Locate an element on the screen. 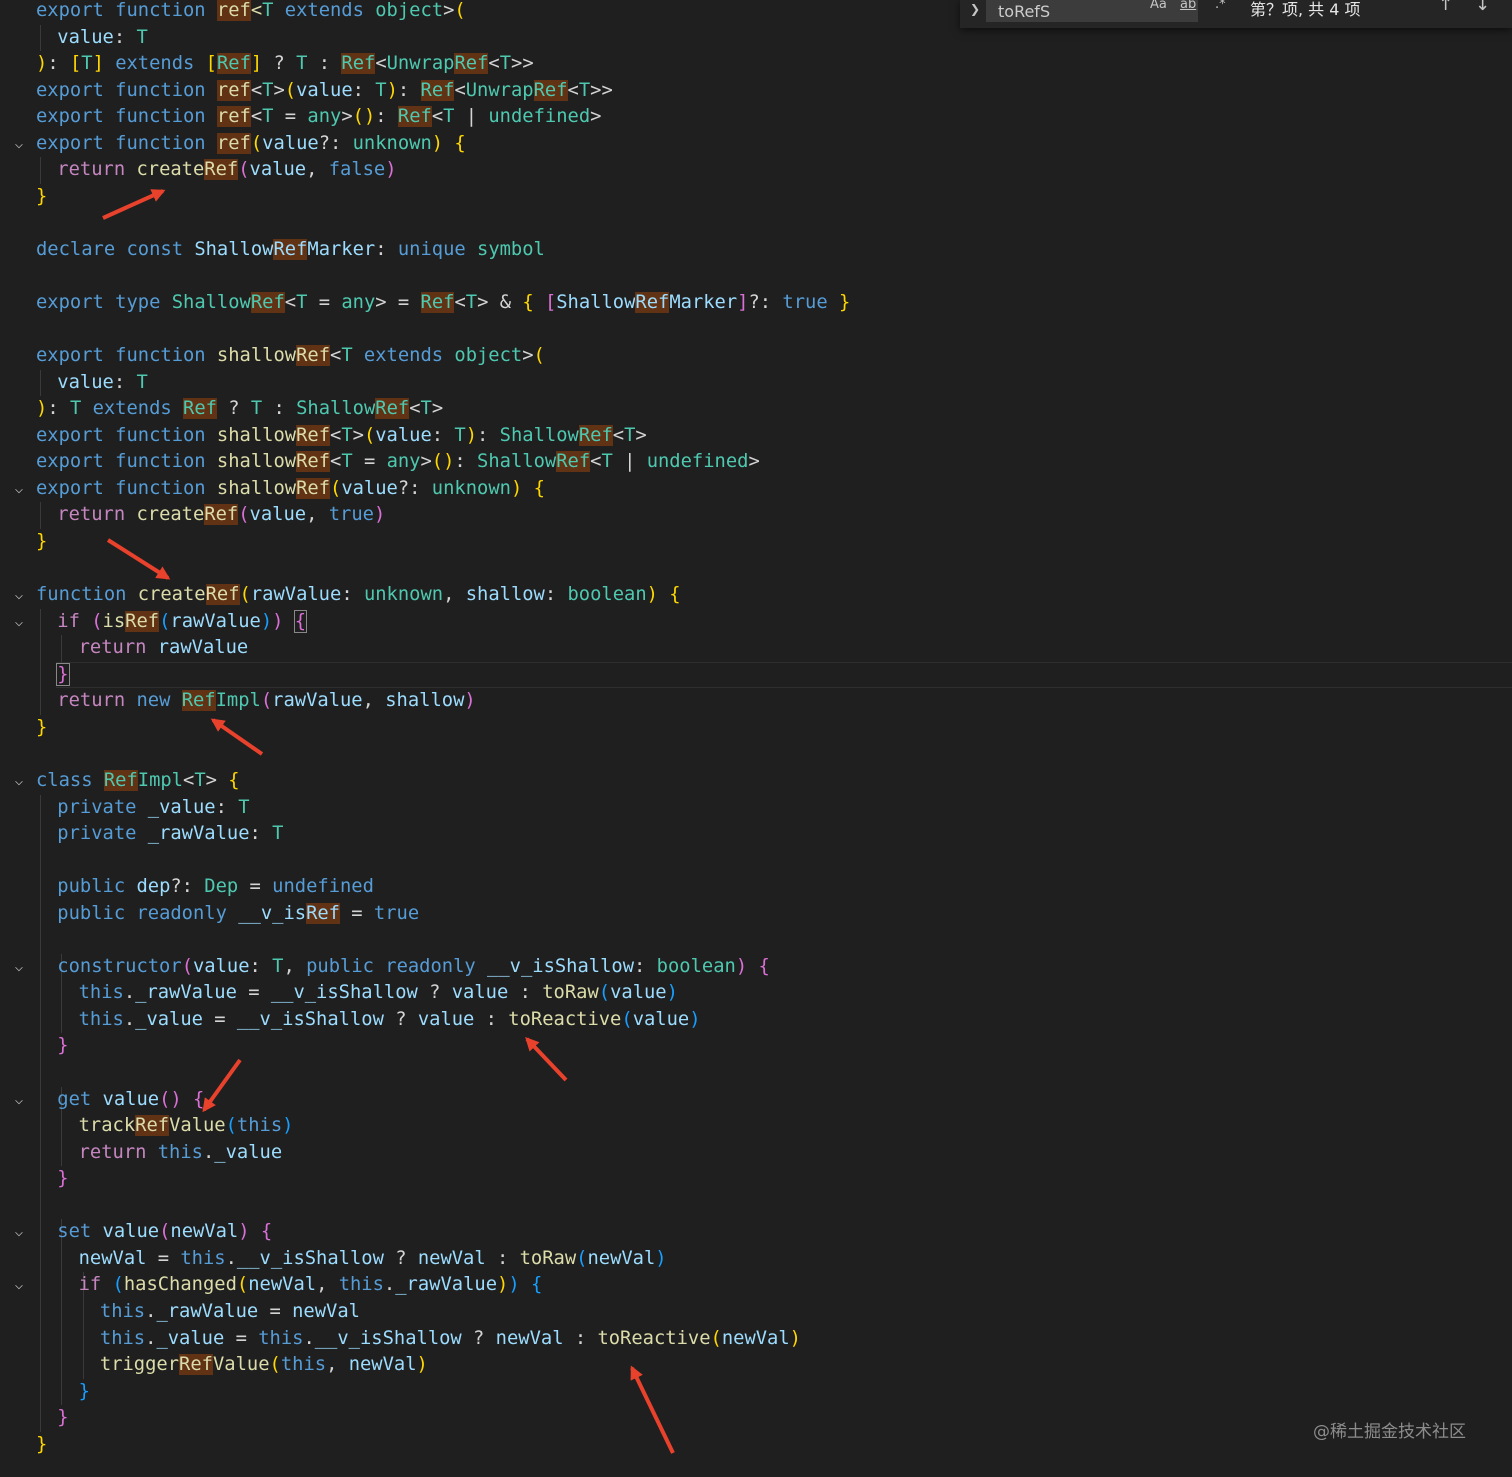  match-case-icon: Aa is located at coordinates (1158, 6).